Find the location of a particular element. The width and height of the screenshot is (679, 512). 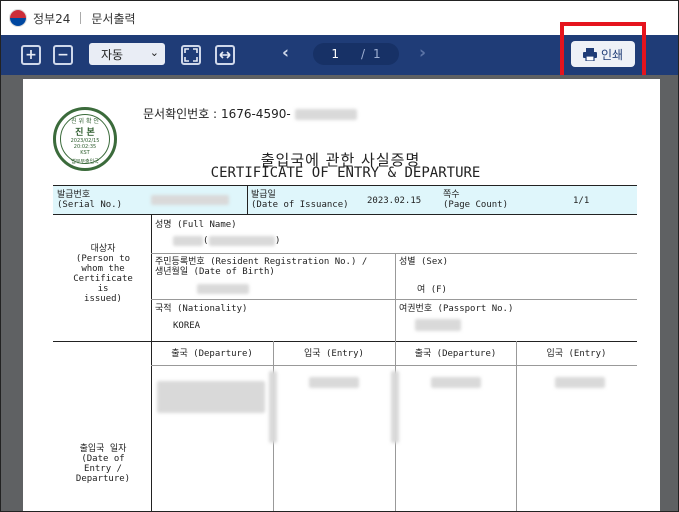

col-entry: 입국 (Entry) is located at coordinates (334, 354).